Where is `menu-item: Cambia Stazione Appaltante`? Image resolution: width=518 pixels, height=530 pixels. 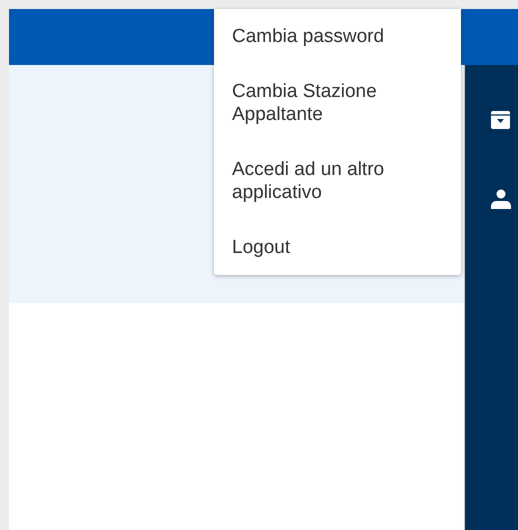 menu-item: Cambia Stazione Appaltante is located at coordinates (337, 103).